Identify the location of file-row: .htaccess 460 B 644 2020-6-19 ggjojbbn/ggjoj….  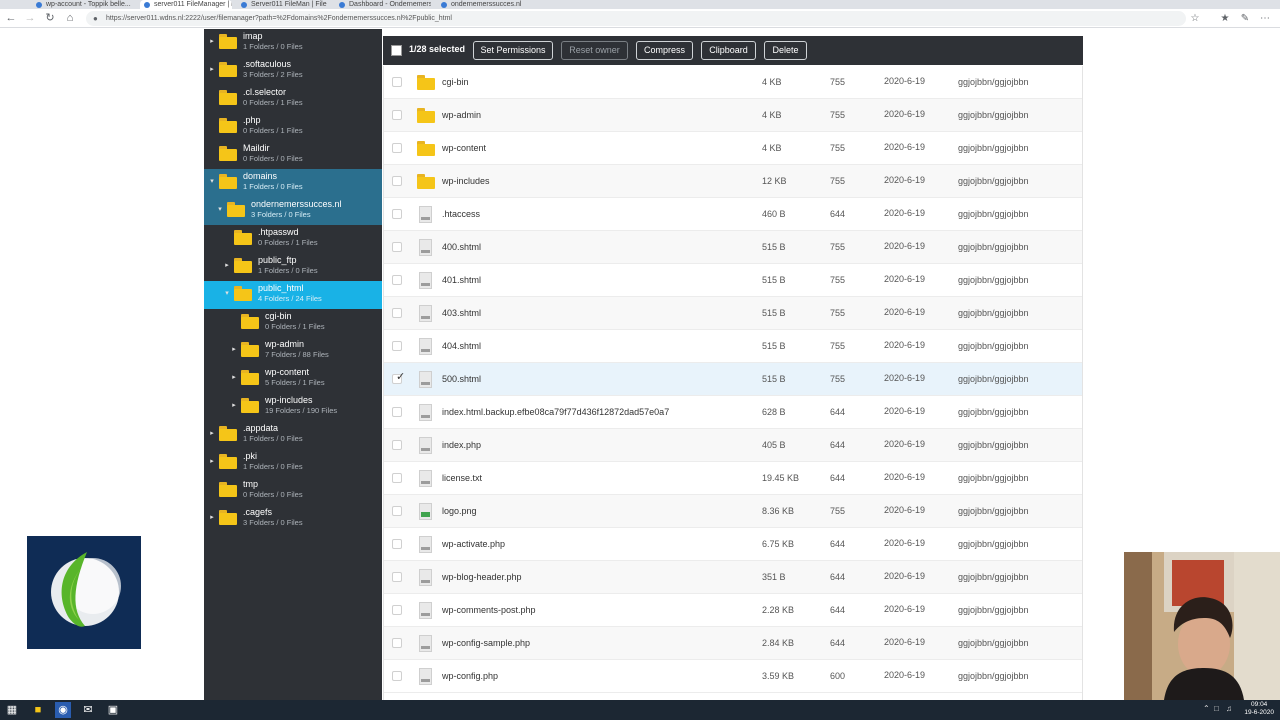
(733, 214).